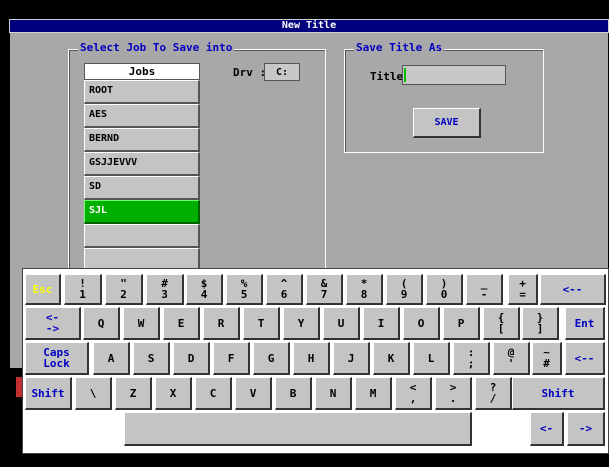 This screenshot has width=609, height=467. What do you see at coordinates (142, 212) in the screenshot?
I see `job-list-item: SJL` at bounding box center [142, 212].